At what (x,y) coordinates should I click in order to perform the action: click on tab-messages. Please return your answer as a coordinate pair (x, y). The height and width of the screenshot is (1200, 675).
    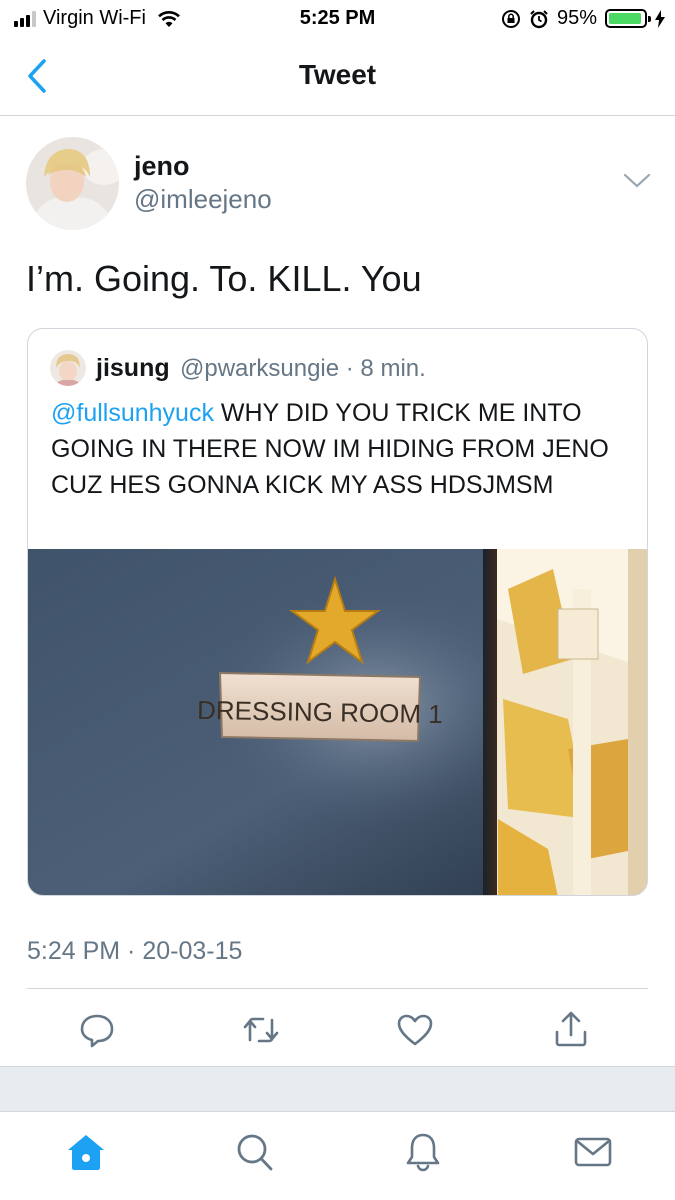
    Looking at the image, I should click on (593, 1152).